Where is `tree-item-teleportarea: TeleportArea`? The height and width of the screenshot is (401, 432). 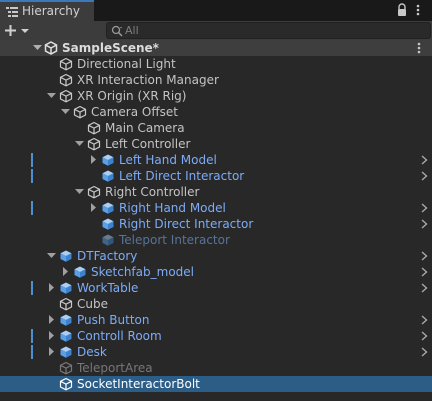 tree-item-teleportarea: TeleportArea is located at coordinates (216, 368).